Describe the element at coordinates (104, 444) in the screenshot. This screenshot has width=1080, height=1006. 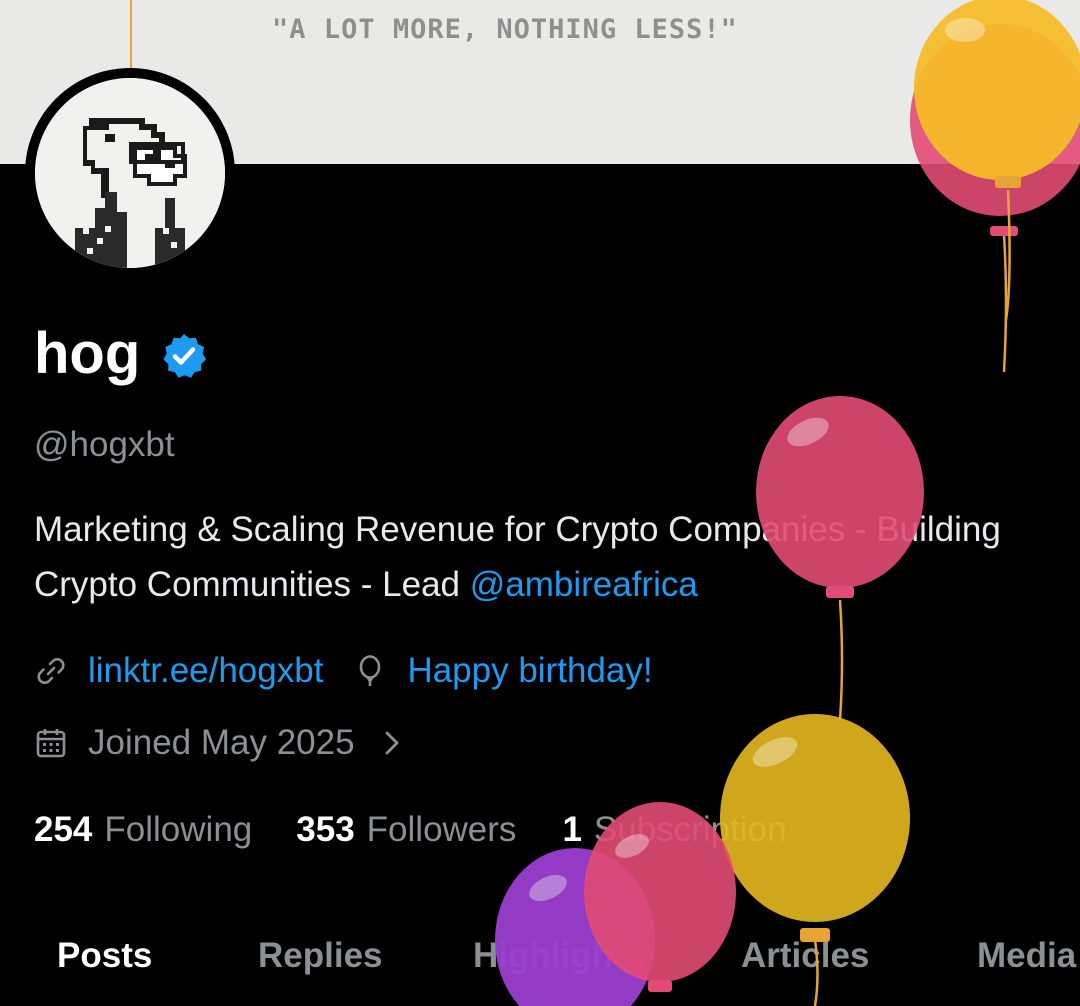
I see `user-handle: @hogxbt` at that location.